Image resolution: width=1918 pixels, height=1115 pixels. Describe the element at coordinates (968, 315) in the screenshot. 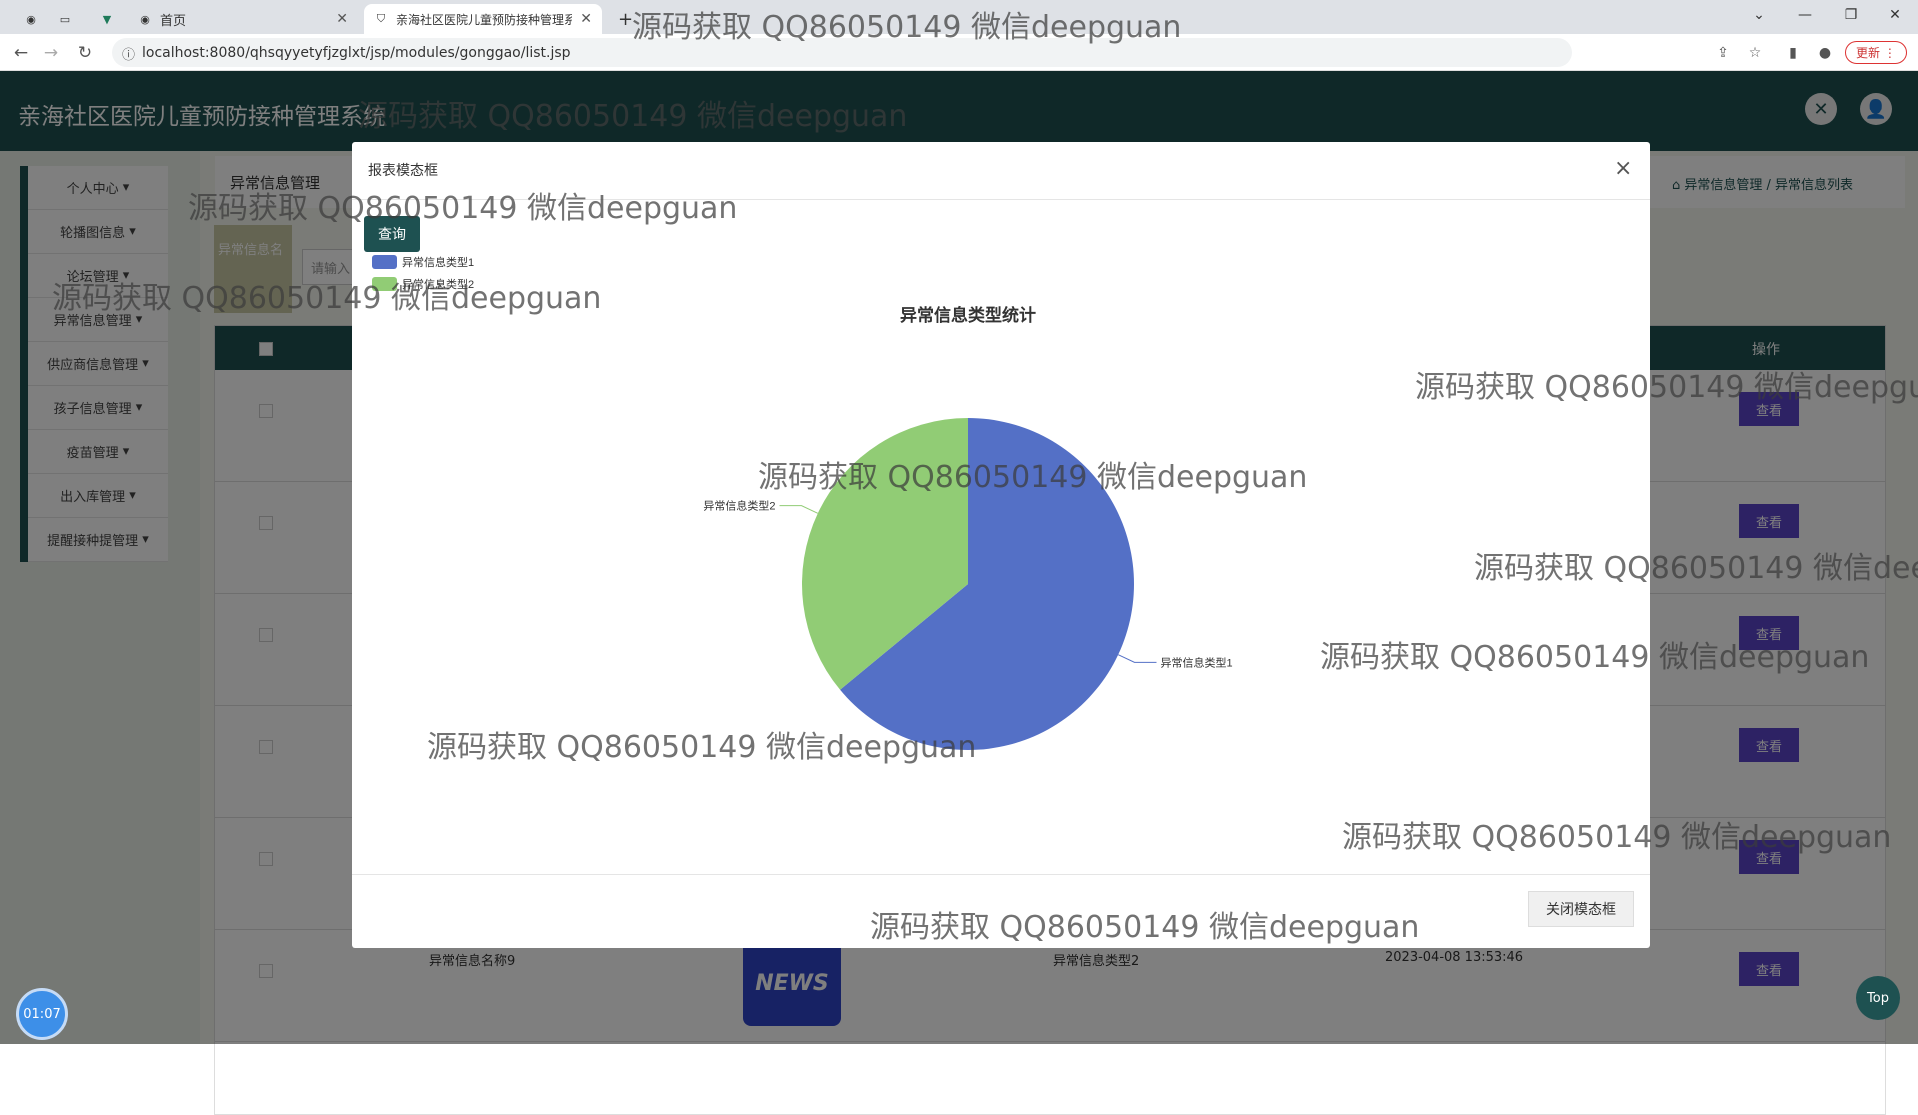

I see `chart-title: 异常信息类型统计` at that location.